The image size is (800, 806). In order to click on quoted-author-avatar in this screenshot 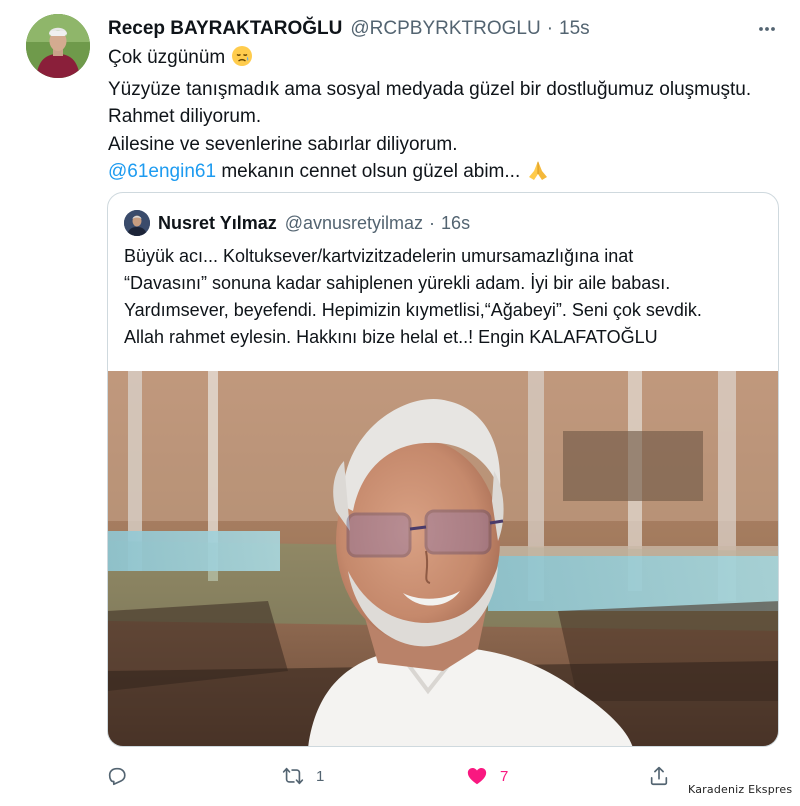, I will do `click(137, 223)`.